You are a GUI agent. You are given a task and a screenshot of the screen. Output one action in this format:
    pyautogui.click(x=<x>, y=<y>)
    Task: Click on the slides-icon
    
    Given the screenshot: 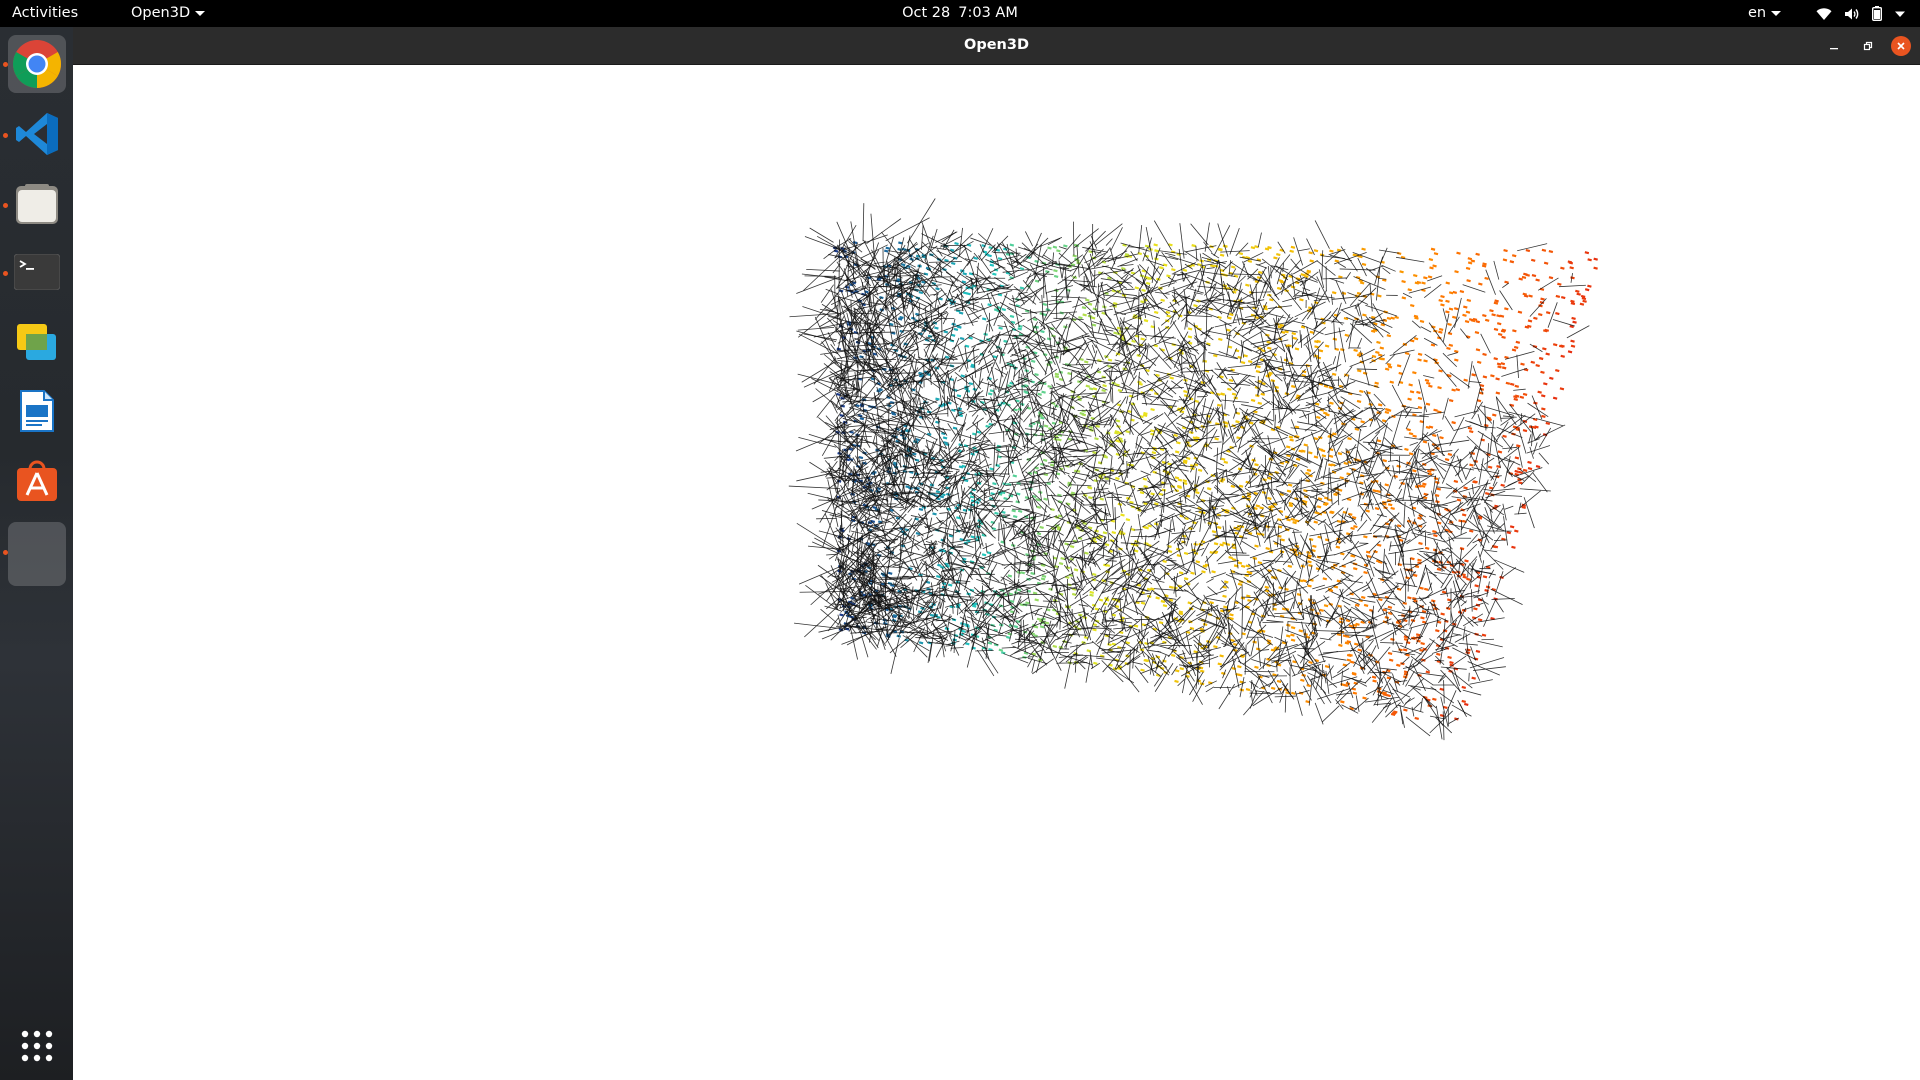 What is the action you would take?
    pyautogui.click(x=36, y=342)
    